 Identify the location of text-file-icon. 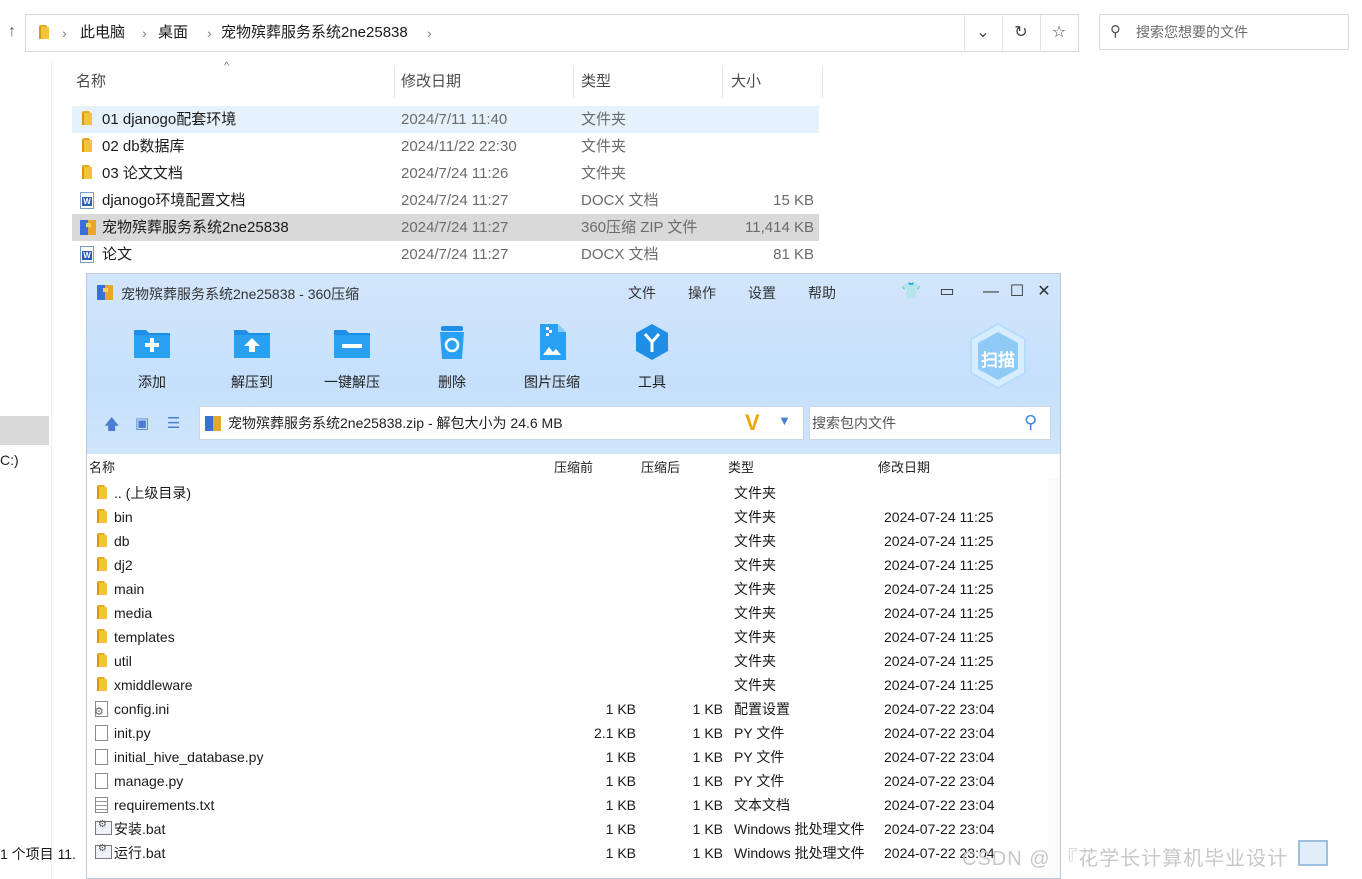
(101, 805).